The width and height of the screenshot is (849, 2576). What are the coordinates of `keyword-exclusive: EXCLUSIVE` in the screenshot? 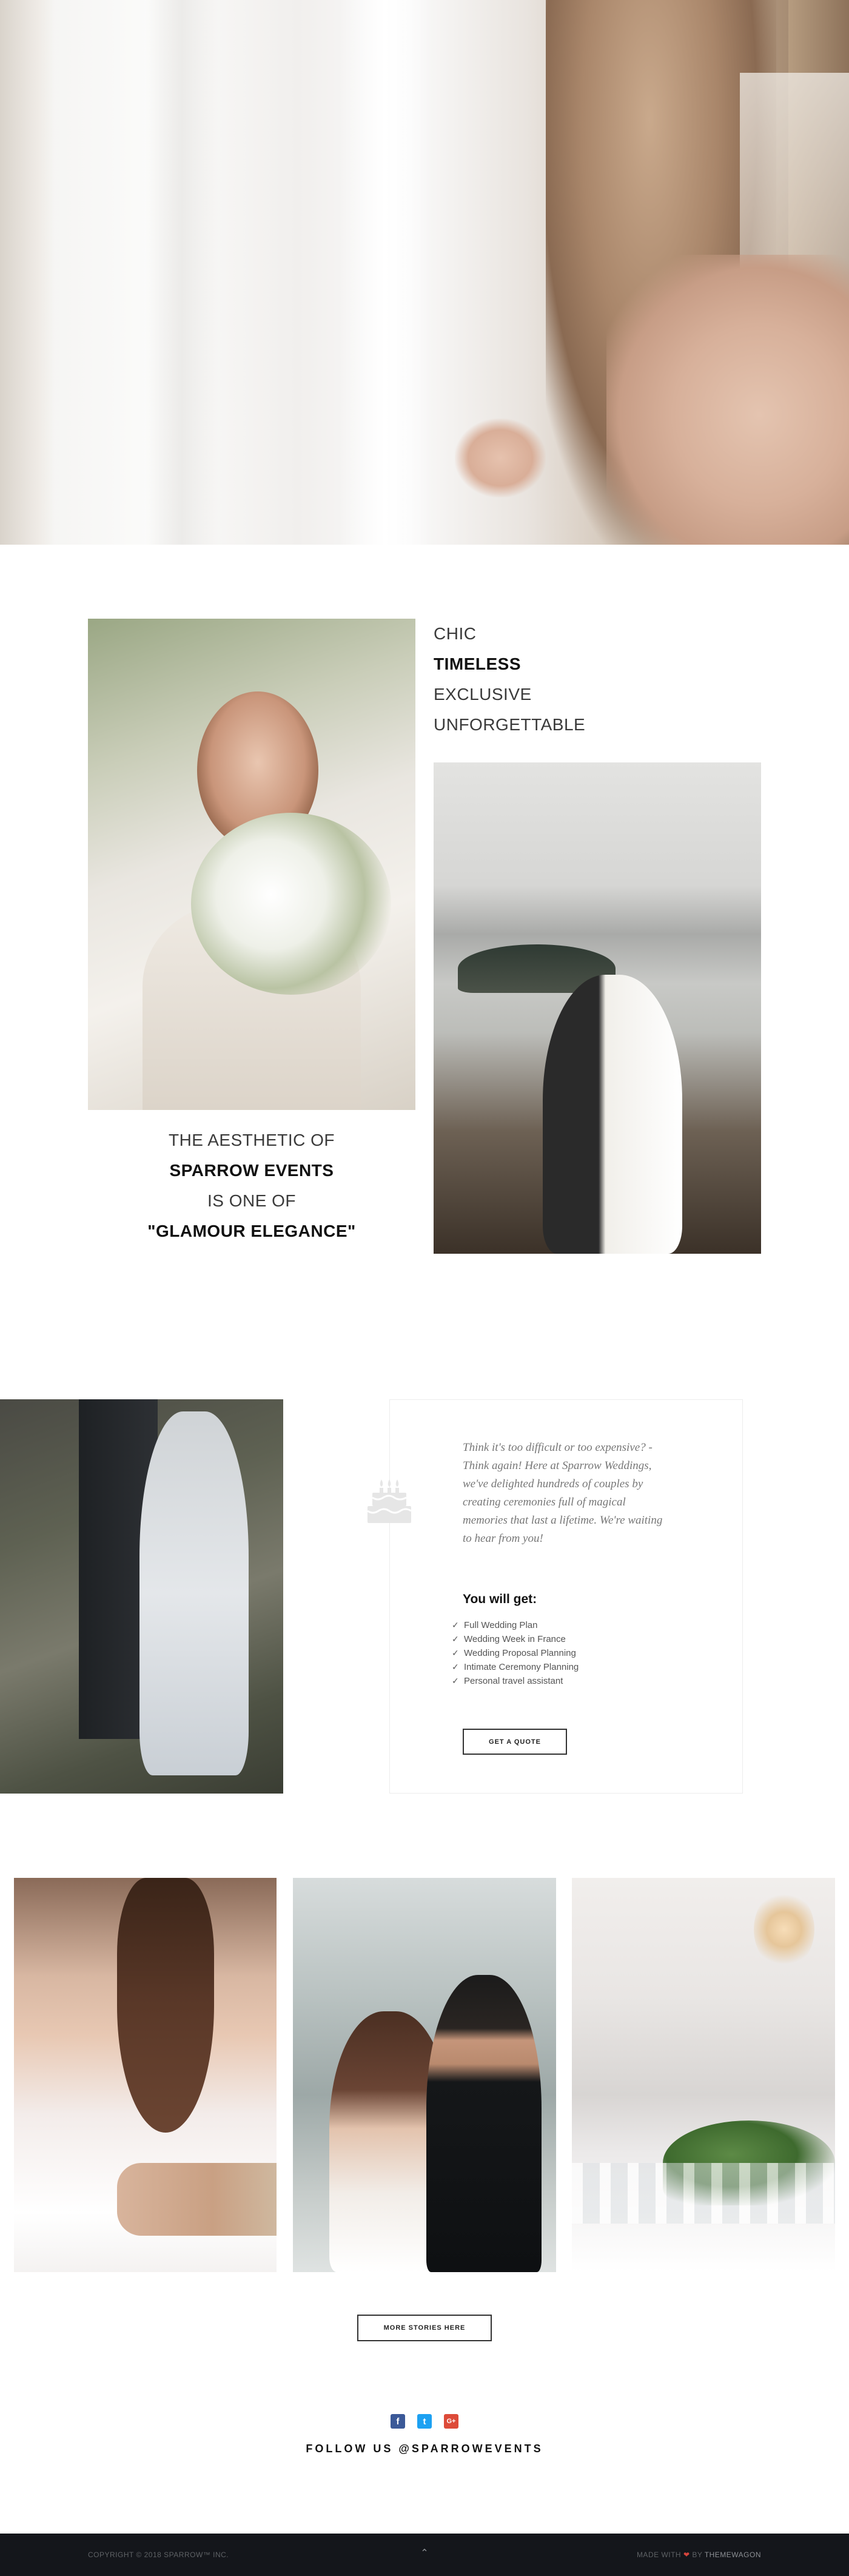 It's located at (483, 694).